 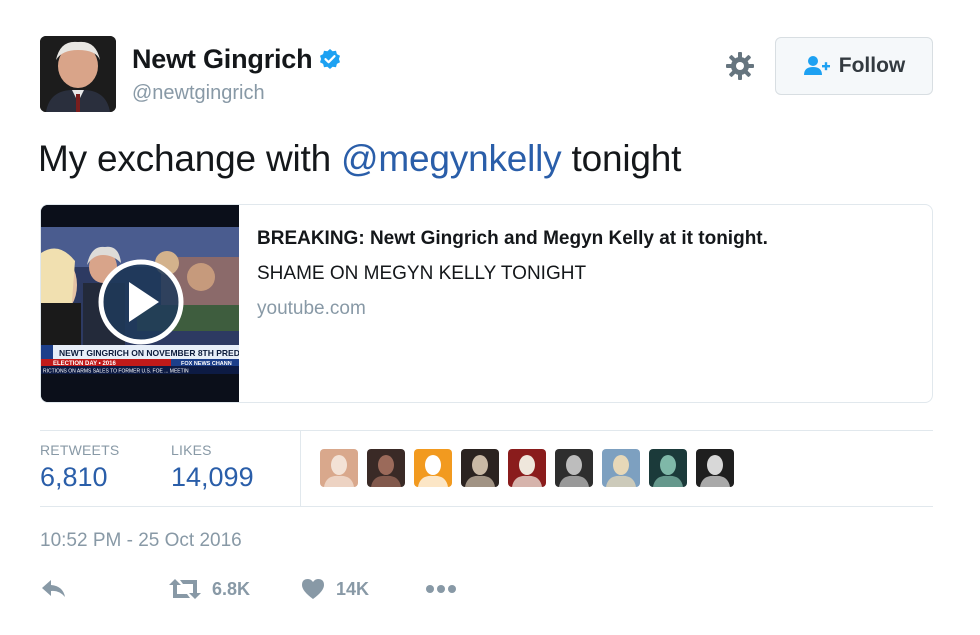 What do you see at coordinates (190, 158) in the screenshot?
I see `tweet-text-before: My exchange with` at bounding box center [190, 158].